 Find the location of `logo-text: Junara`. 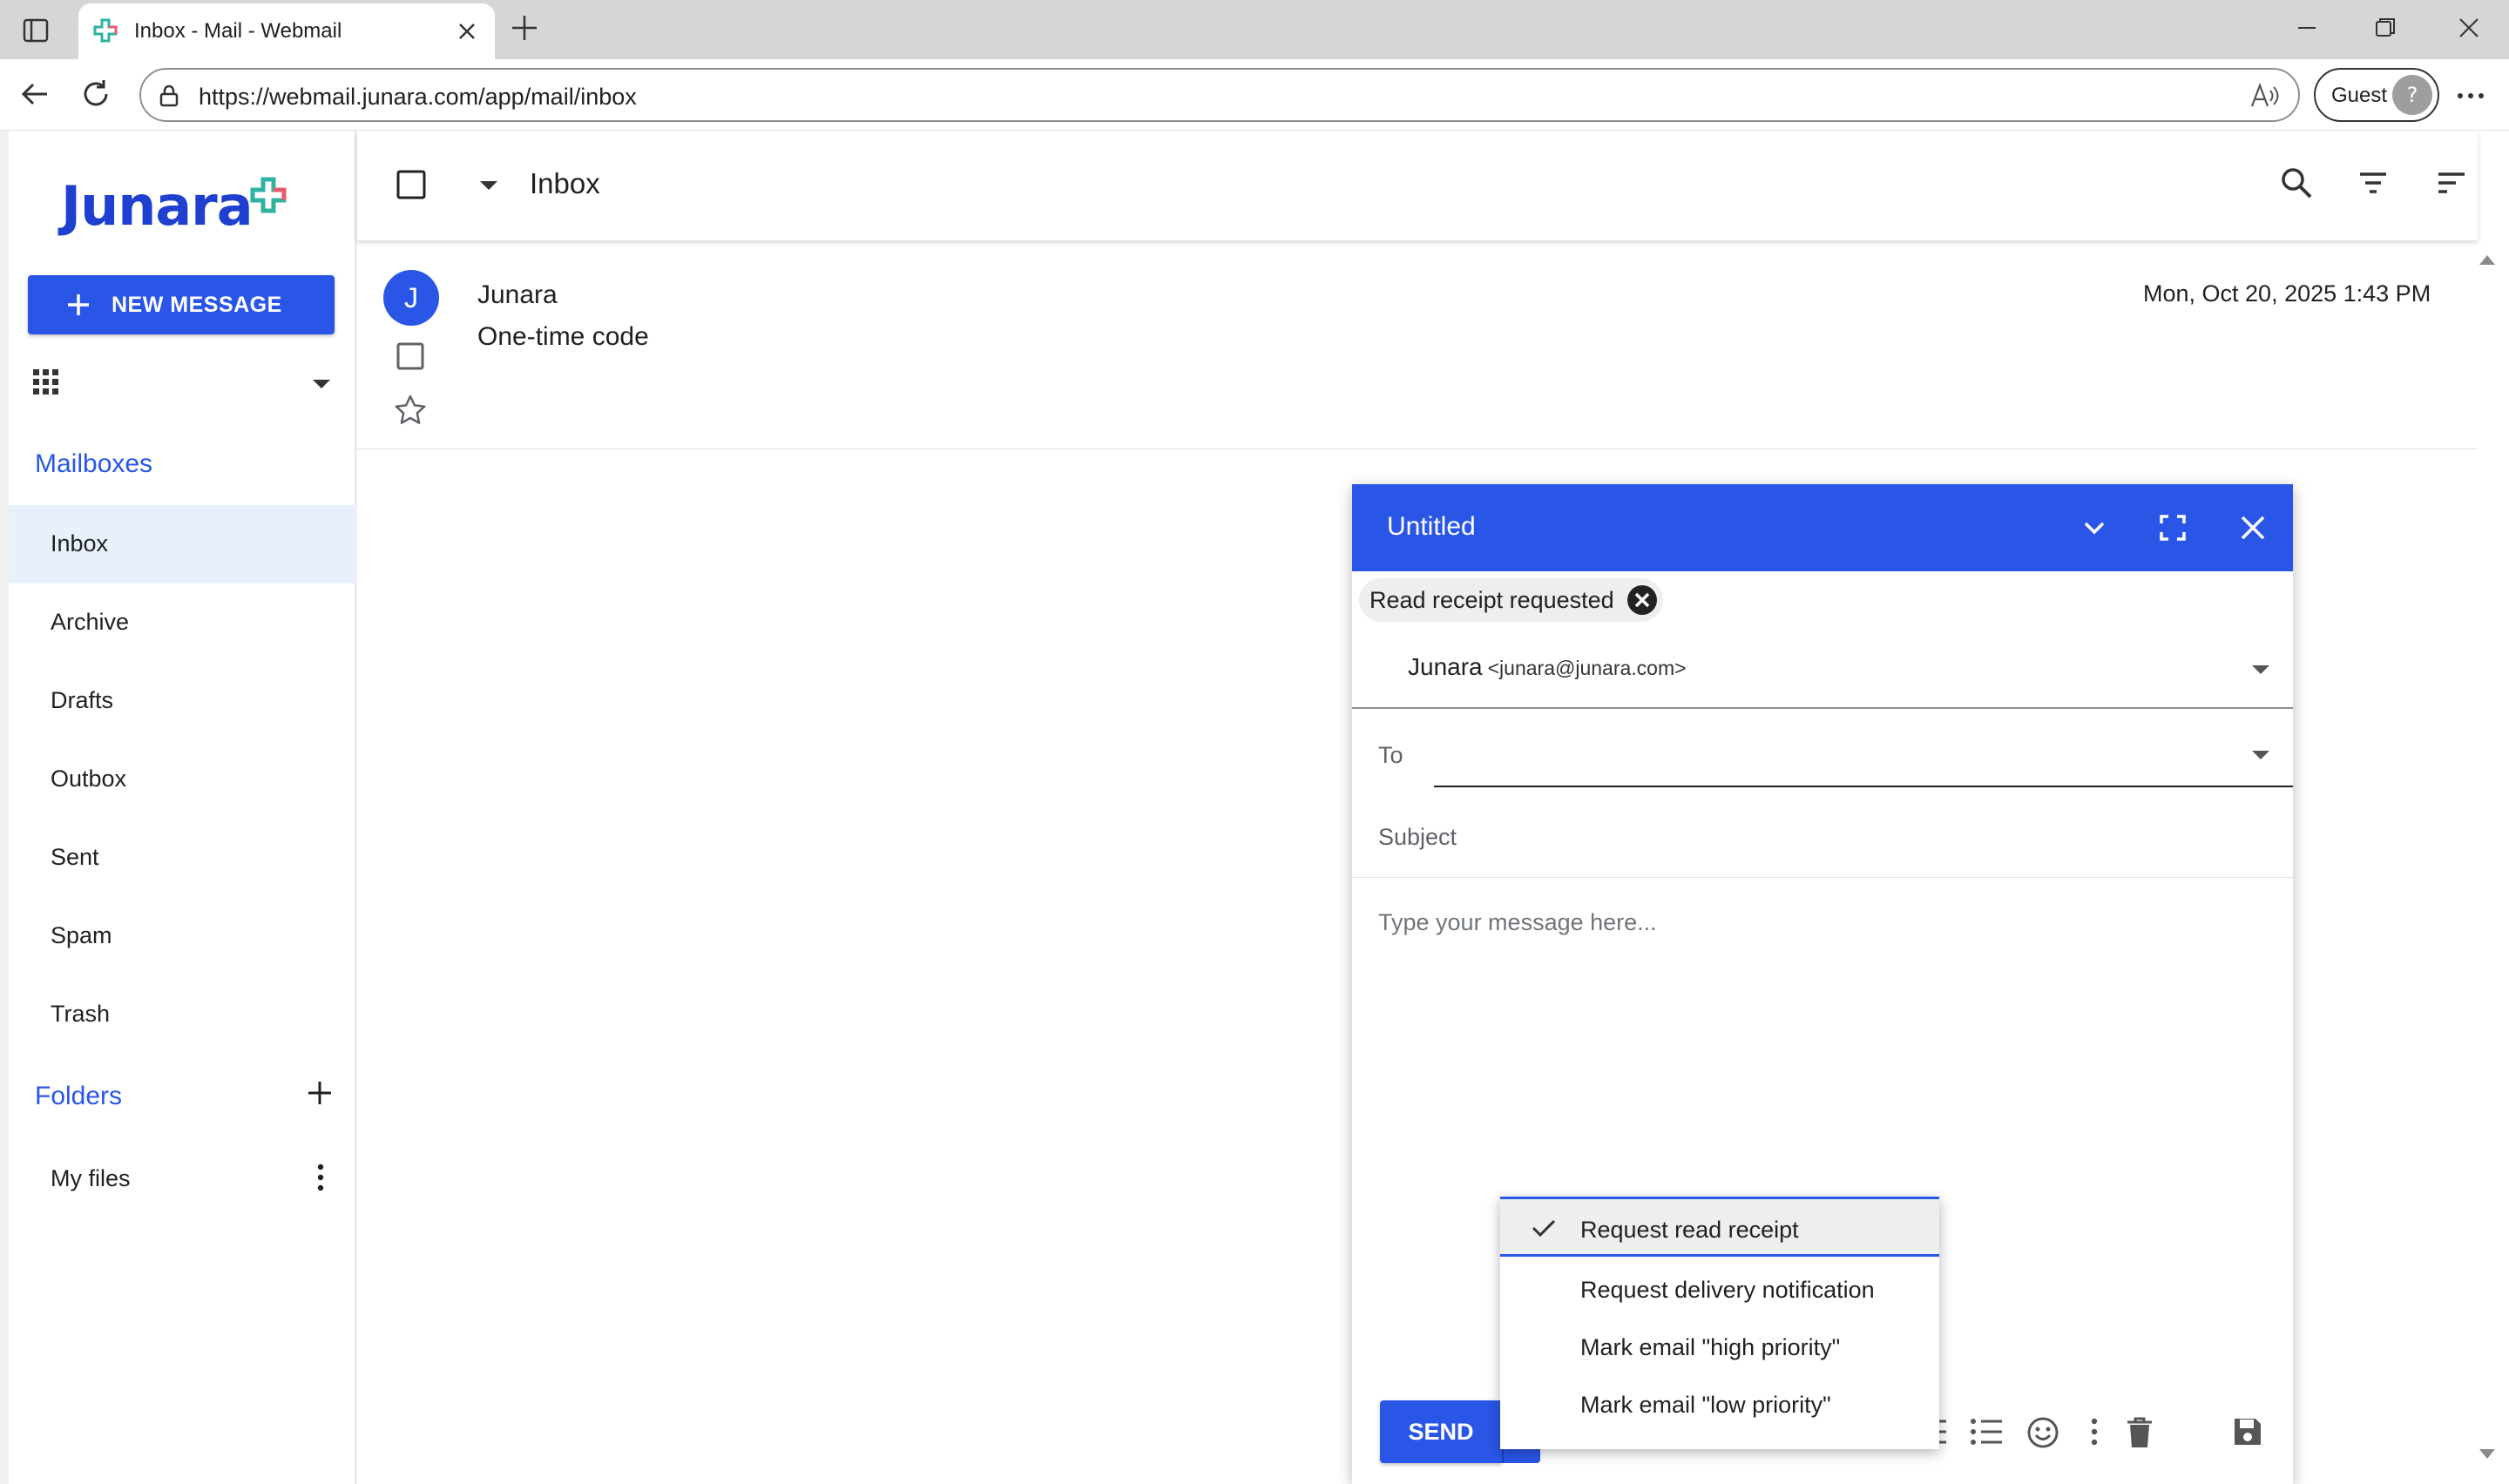

logo-text: Junara is located at coordinates (157, 206).